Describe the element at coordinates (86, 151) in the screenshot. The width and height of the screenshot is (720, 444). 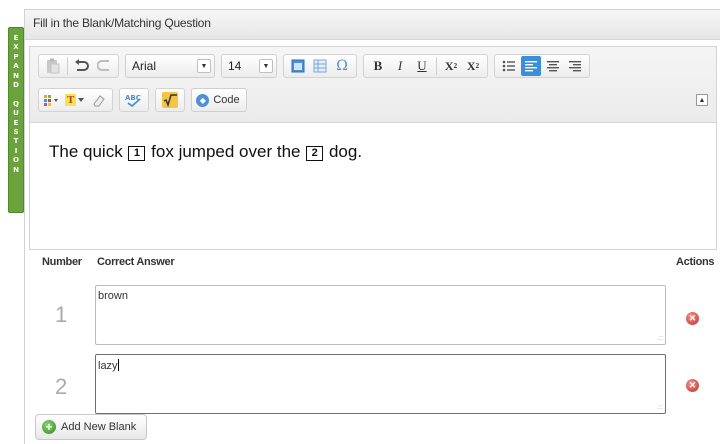
I see `text-before: The quick` at that location.